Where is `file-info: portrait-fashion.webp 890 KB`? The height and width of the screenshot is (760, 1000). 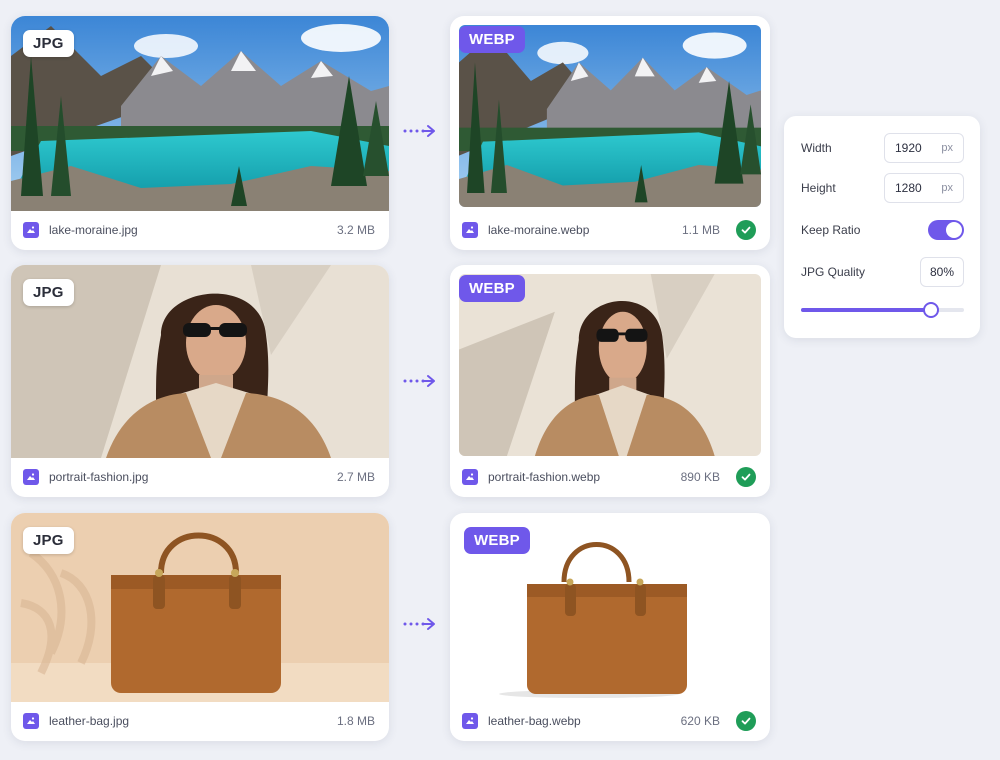 file-info: portrait-fashion.webp 890 KB is located at coordinates (610, 477).